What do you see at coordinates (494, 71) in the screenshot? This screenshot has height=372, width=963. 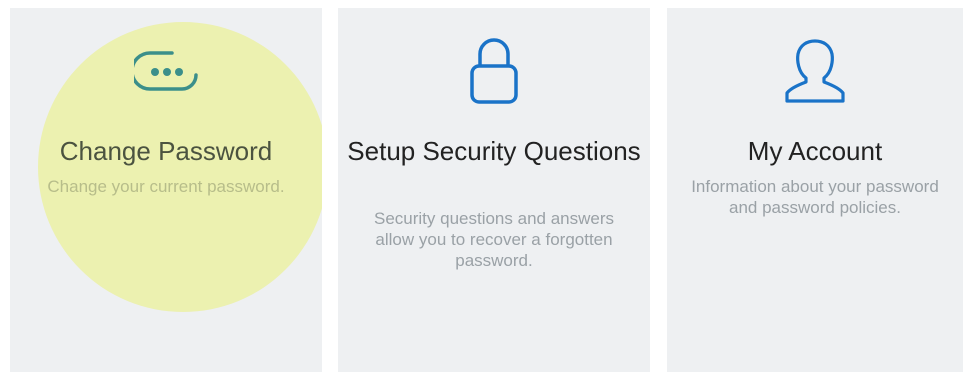 I see `lock-icon` at bounding box center [494, 71].